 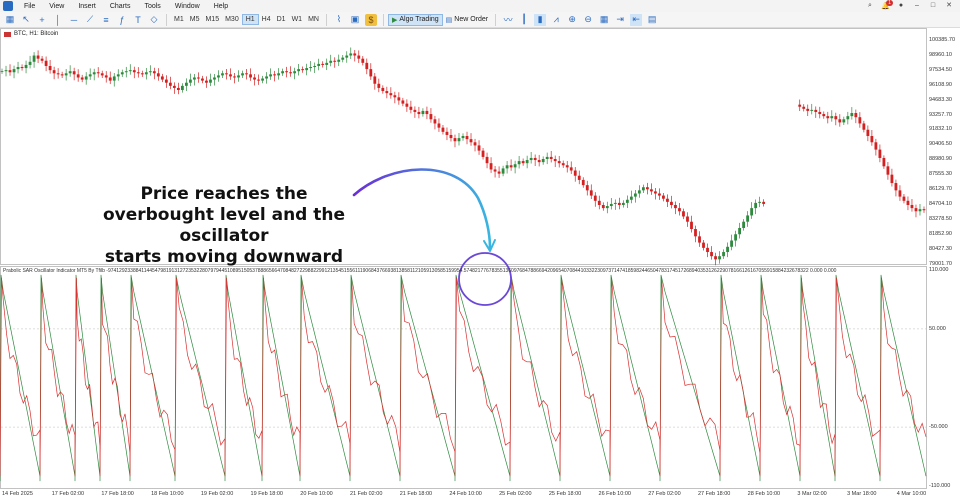 What do you see at coordinates (355, 20) in the screenshot?
I see `templates-icon: ▣` at bounding box center [355, 20].